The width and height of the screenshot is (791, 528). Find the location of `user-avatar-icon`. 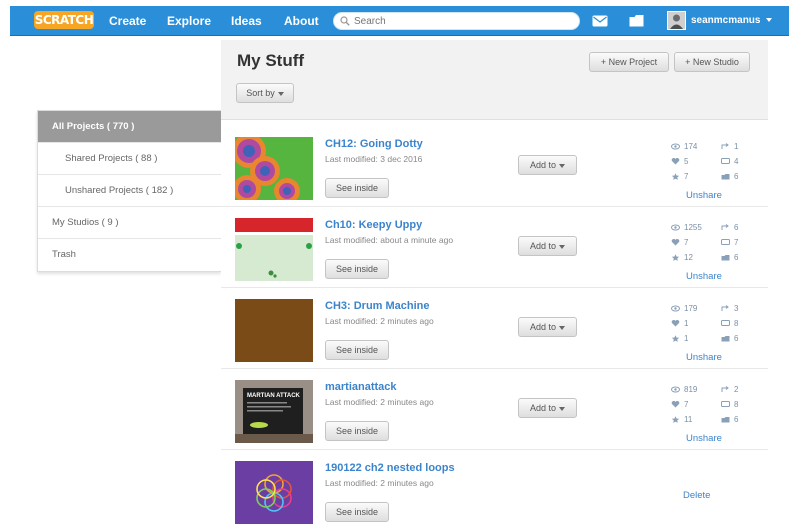

user-avatar-icon is located at coordinates (676, 20).